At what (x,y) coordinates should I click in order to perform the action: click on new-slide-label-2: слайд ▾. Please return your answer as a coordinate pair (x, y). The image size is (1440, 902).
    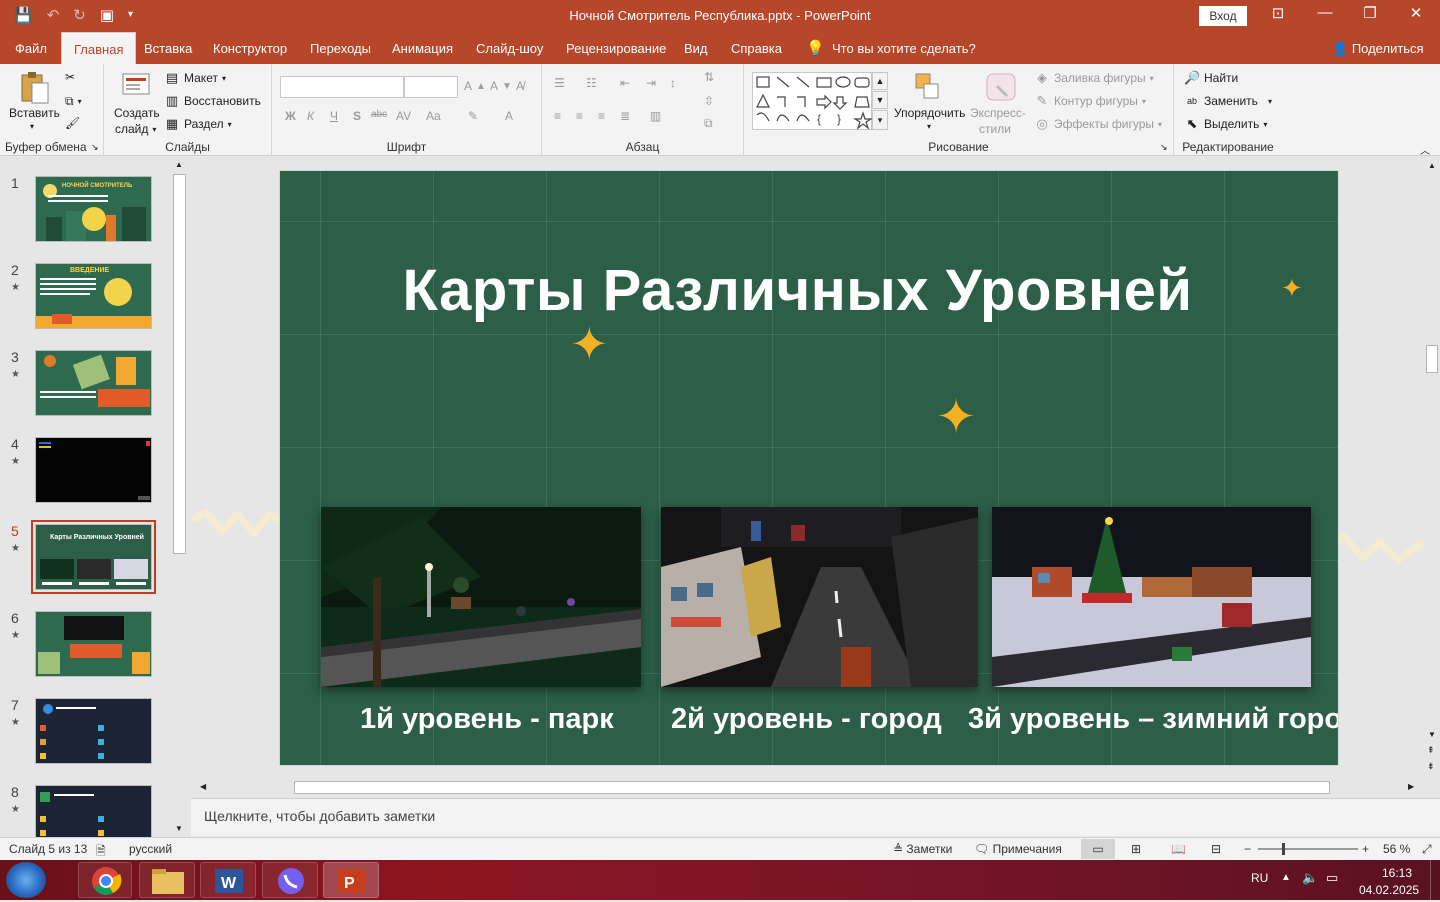
    Looking at the image, I should click on (135, 129).